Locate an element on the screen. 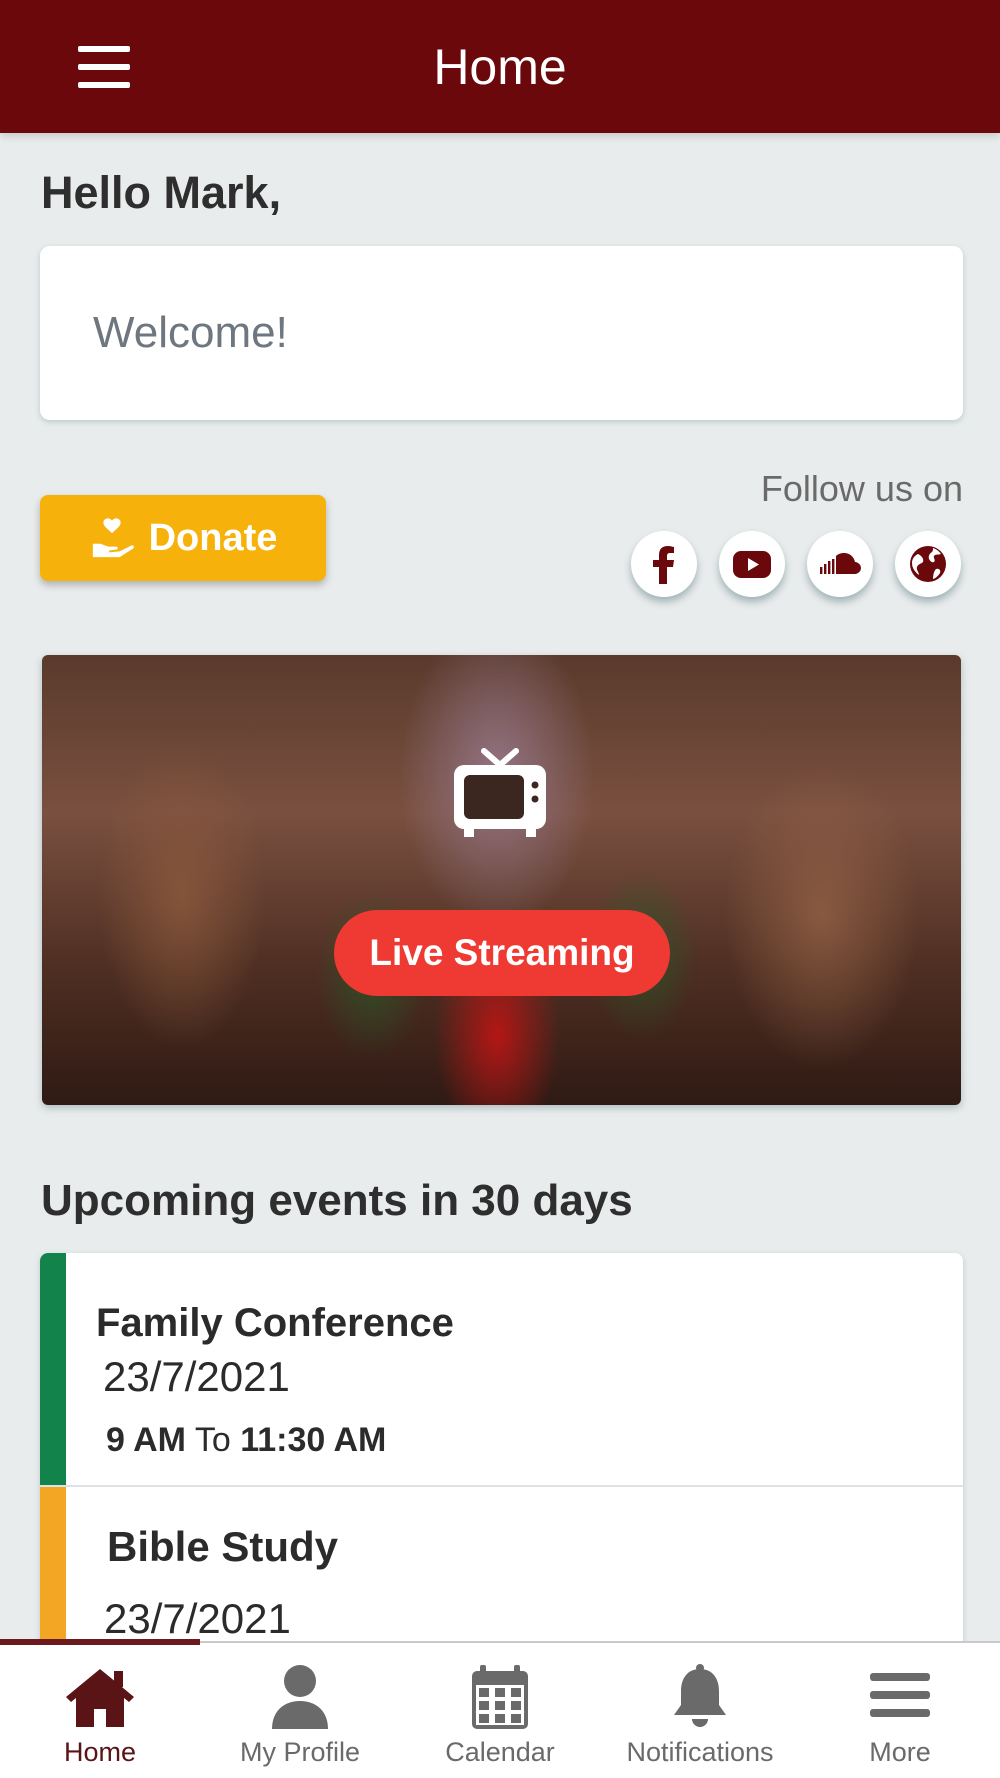 The width and height of the screenshot is (1000, 1778). event-name: Bible Study is located at coordinates (223, 1546).